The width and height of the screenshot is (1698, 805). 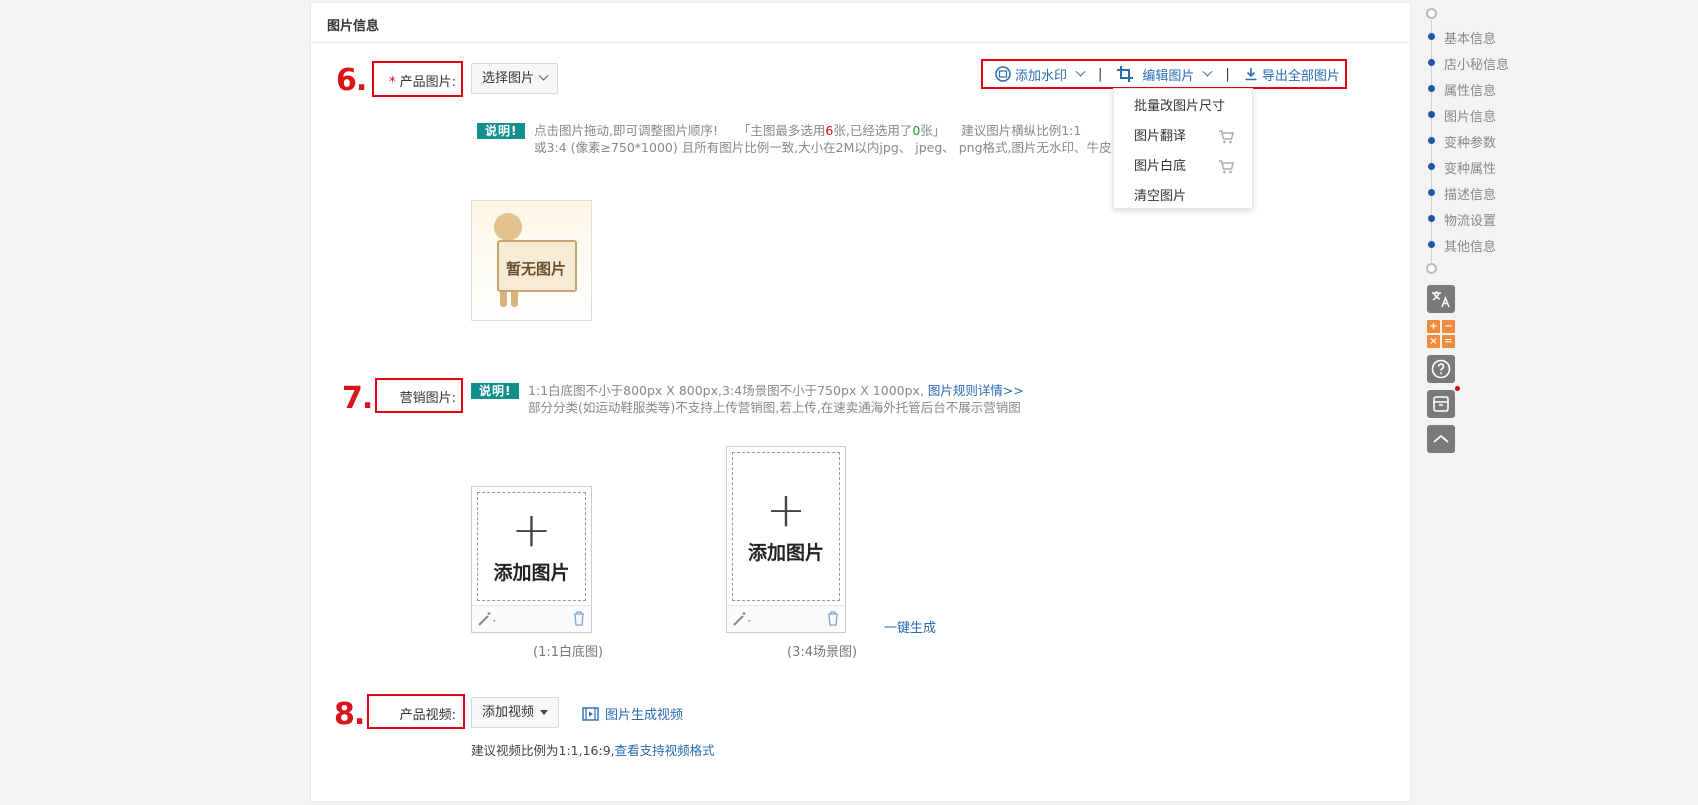 I want to click on image-rules-link: 图片规则详情>>, so click(x=976, y=390).